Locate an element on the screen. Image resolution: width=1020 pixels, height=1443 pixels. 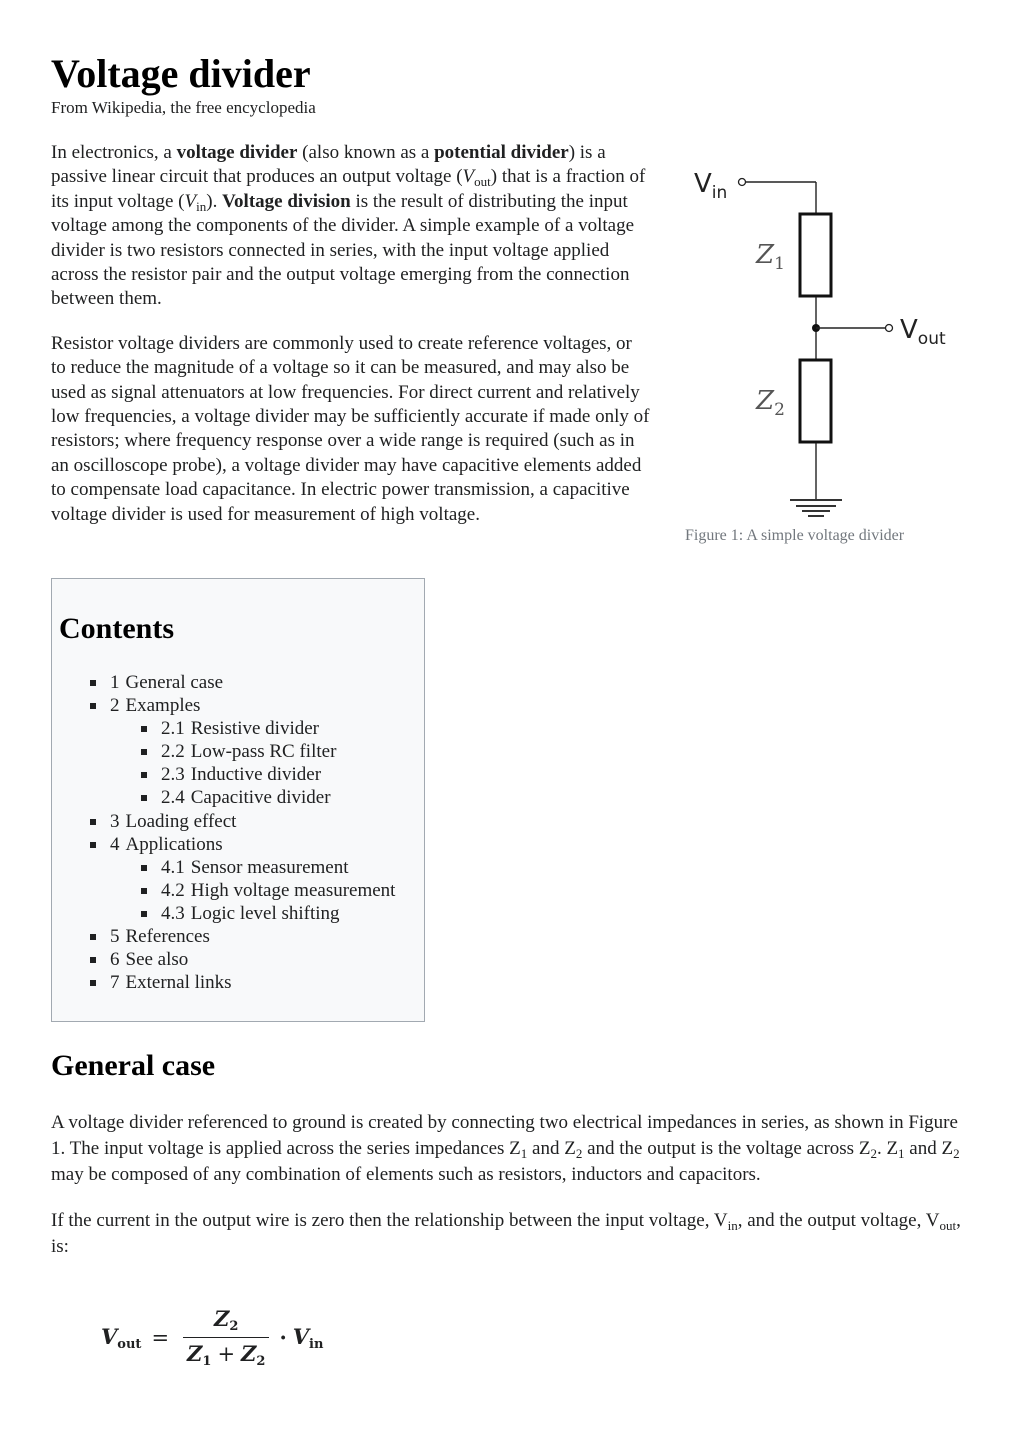
toc-item-number: 2.1 is located at coordinates (173, 728).